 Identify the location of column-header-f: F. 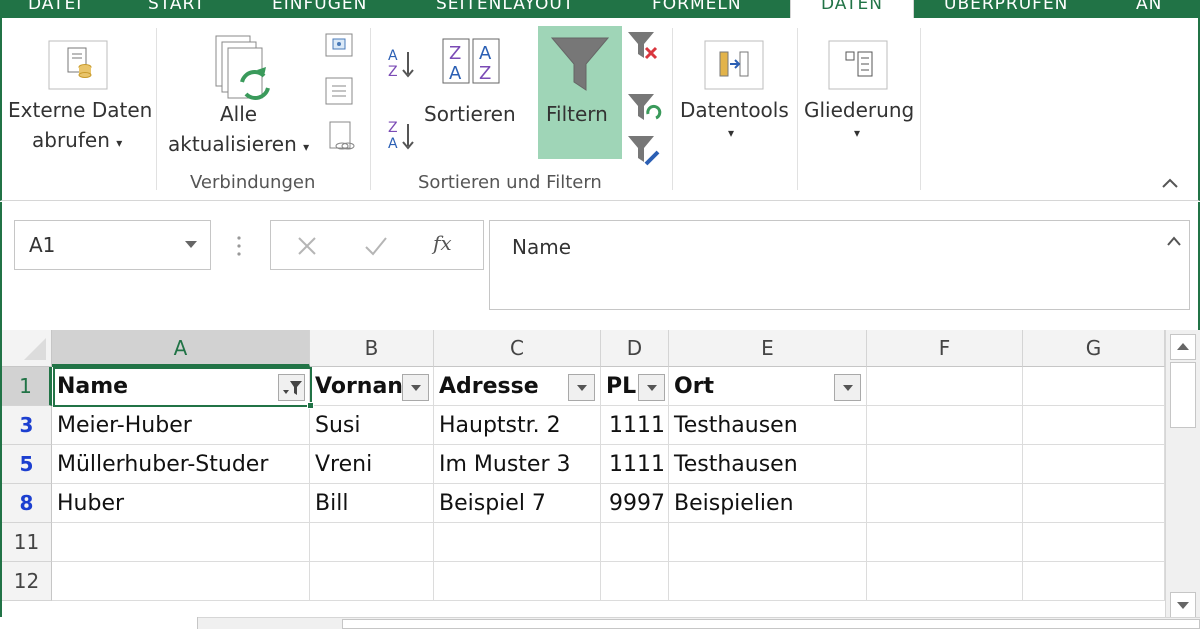
(945, 348).